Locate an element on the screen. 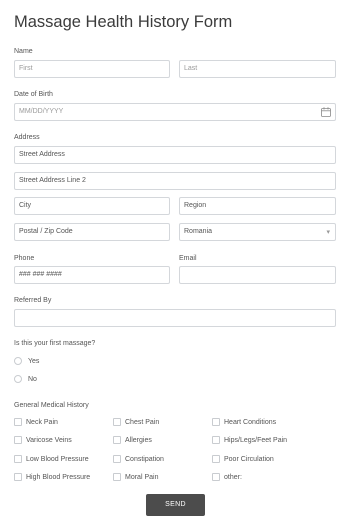 Image resolution: width=350 pixels, height=531 pixels. checkbox-heart-conditions: Heart Conditions is located at coordinates (244, 422).